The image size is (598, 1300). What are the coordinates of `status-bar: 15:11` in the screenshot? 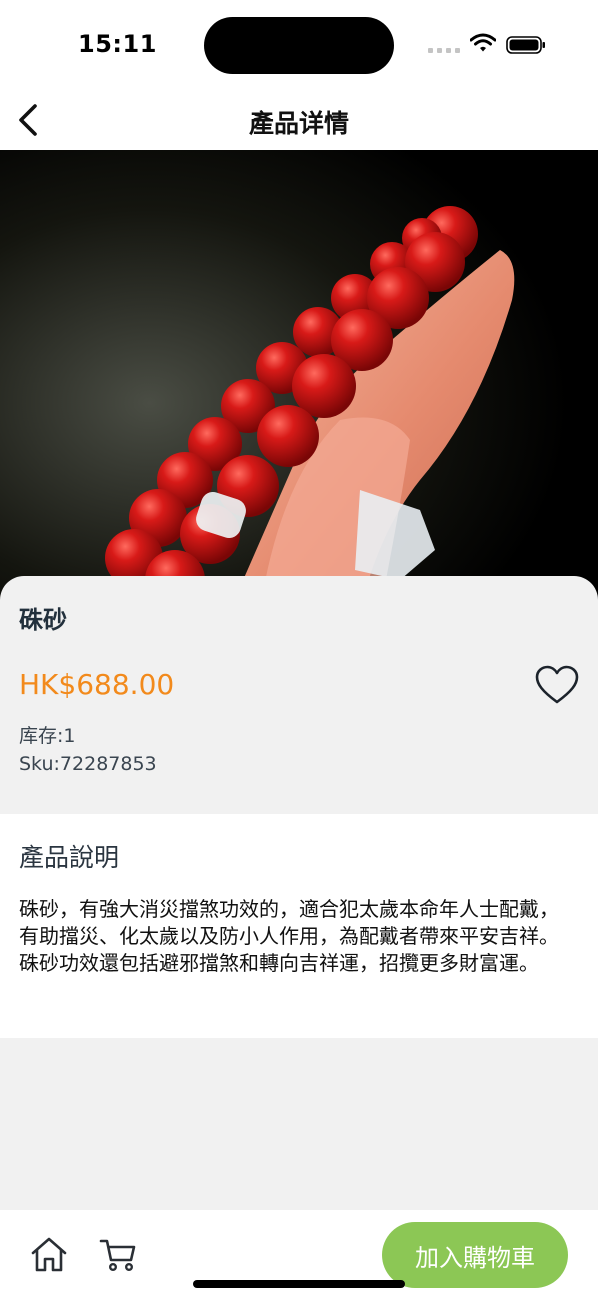 It's located at (299, 46).